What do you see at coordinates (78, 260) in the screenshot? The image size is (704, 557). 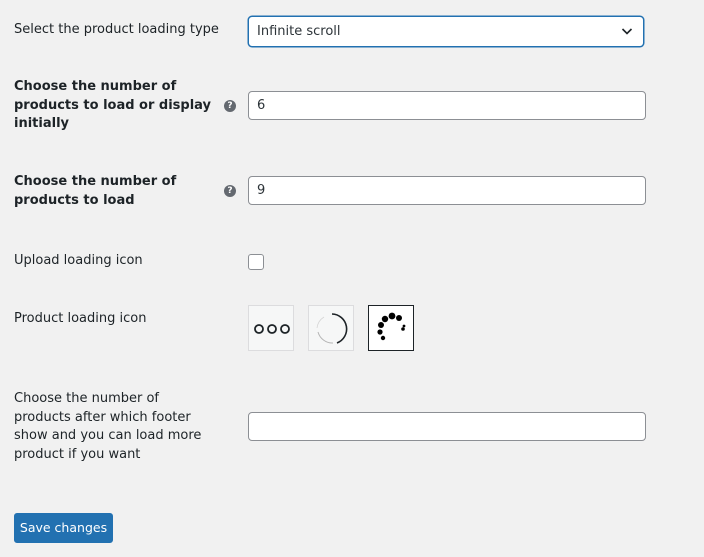 I see `upload-icon-label: Upload loading icon` at bounding box center [78, 260].